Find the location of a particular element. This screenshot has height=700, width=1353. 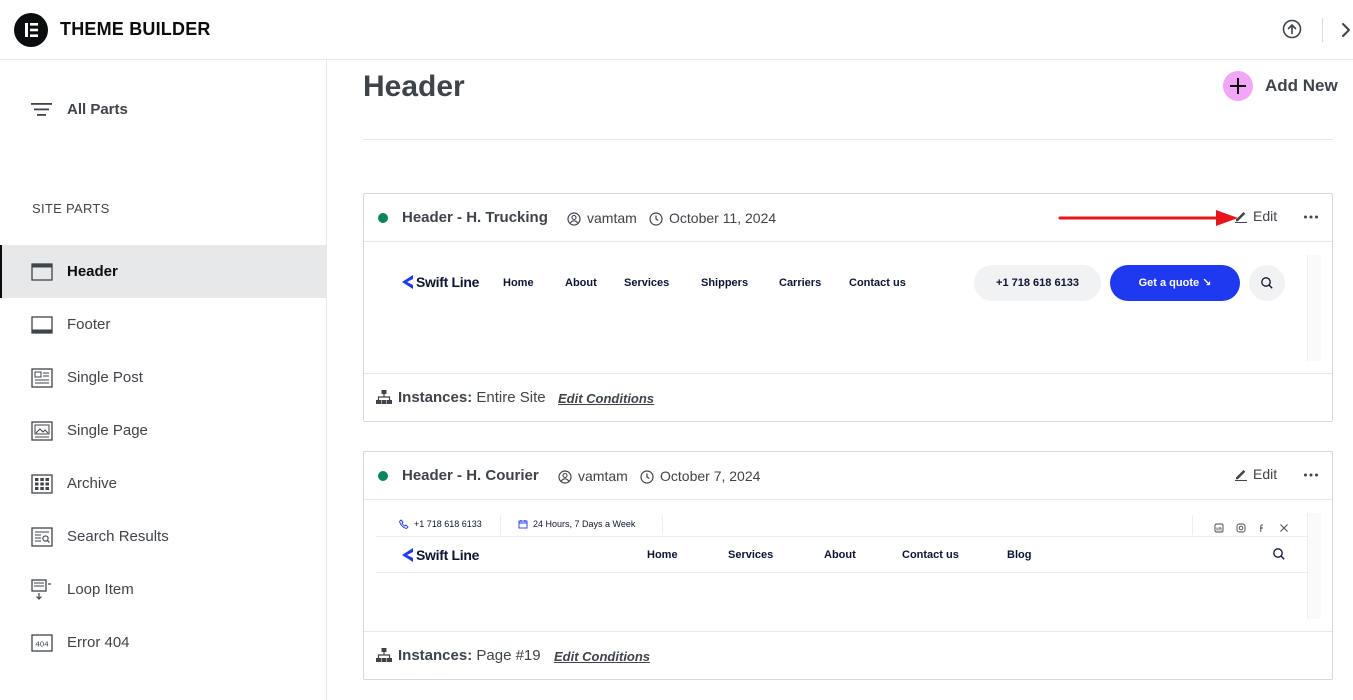

card-title: Header - H. Trucking is located at coordinates (475, 217).